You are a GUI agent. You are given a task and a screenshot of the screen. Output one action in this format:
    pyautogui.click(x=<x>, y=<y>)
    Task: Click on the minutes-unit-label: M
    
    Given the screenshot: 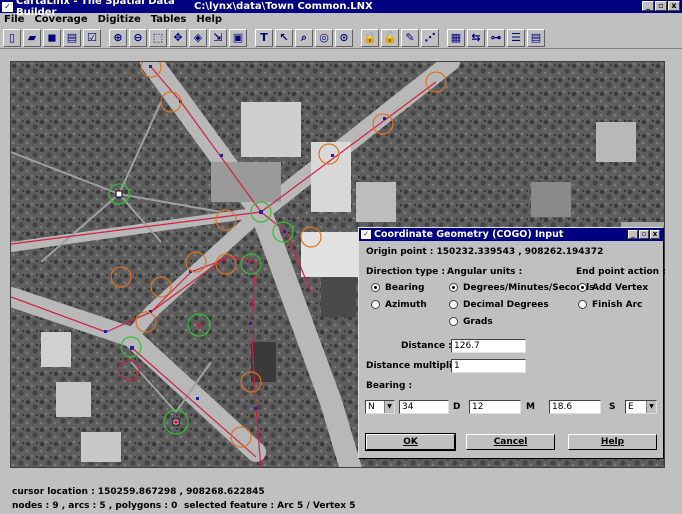 What is the action you would take?
    pyautogui.click(x=530, y=407)
    